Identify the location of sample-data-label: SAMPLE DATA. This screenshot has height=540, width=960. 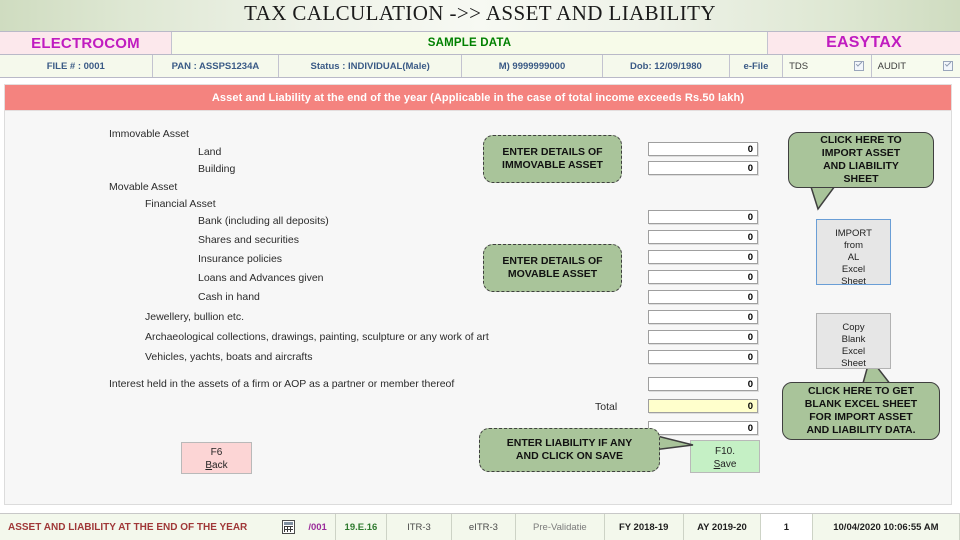
(470, 43).